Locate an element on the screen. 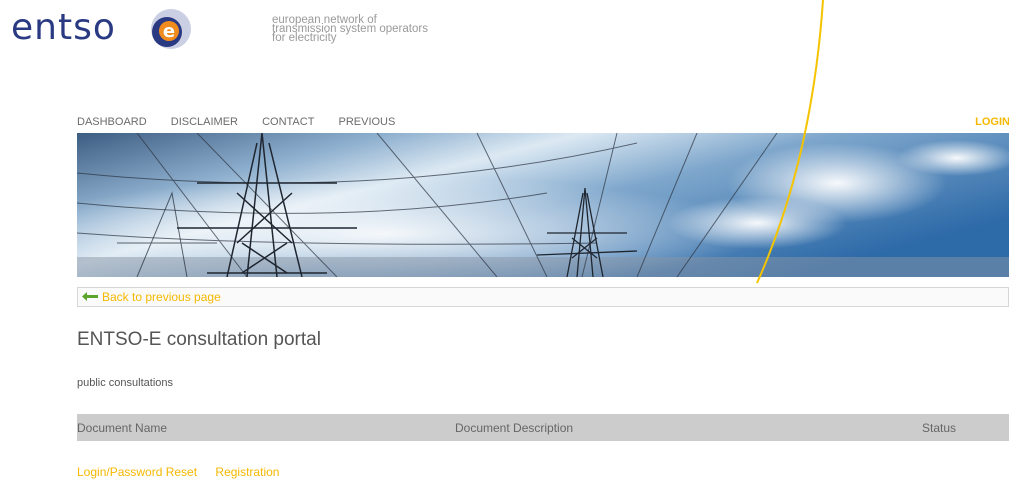 Image resolution: width=1009 pixels, height=479 pixels. nav-dashboard: DASHBOARD is located at coordinates (112, 122).